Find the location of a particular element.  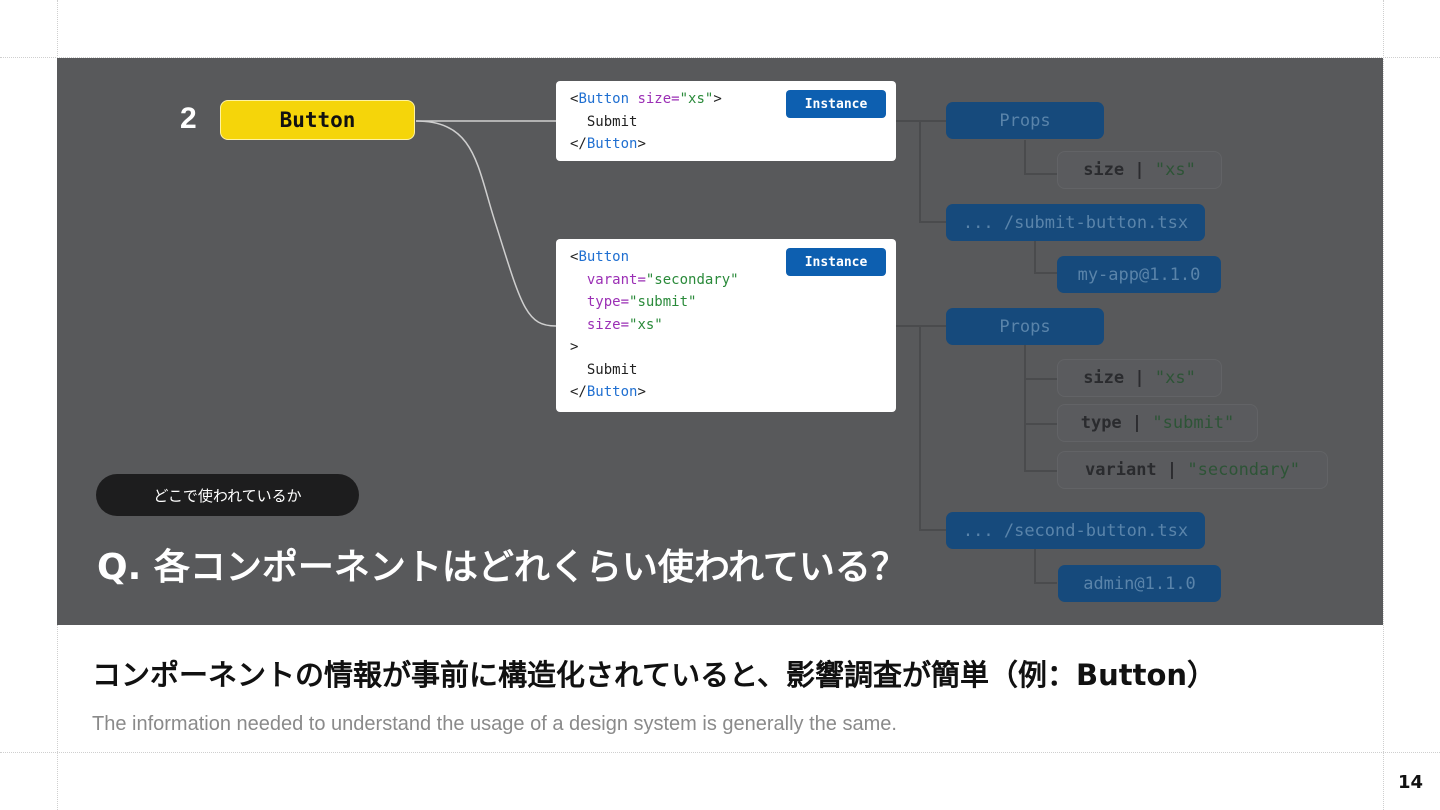

file-node: ... /second-button.tsx is located at coordinates (1075, 530).